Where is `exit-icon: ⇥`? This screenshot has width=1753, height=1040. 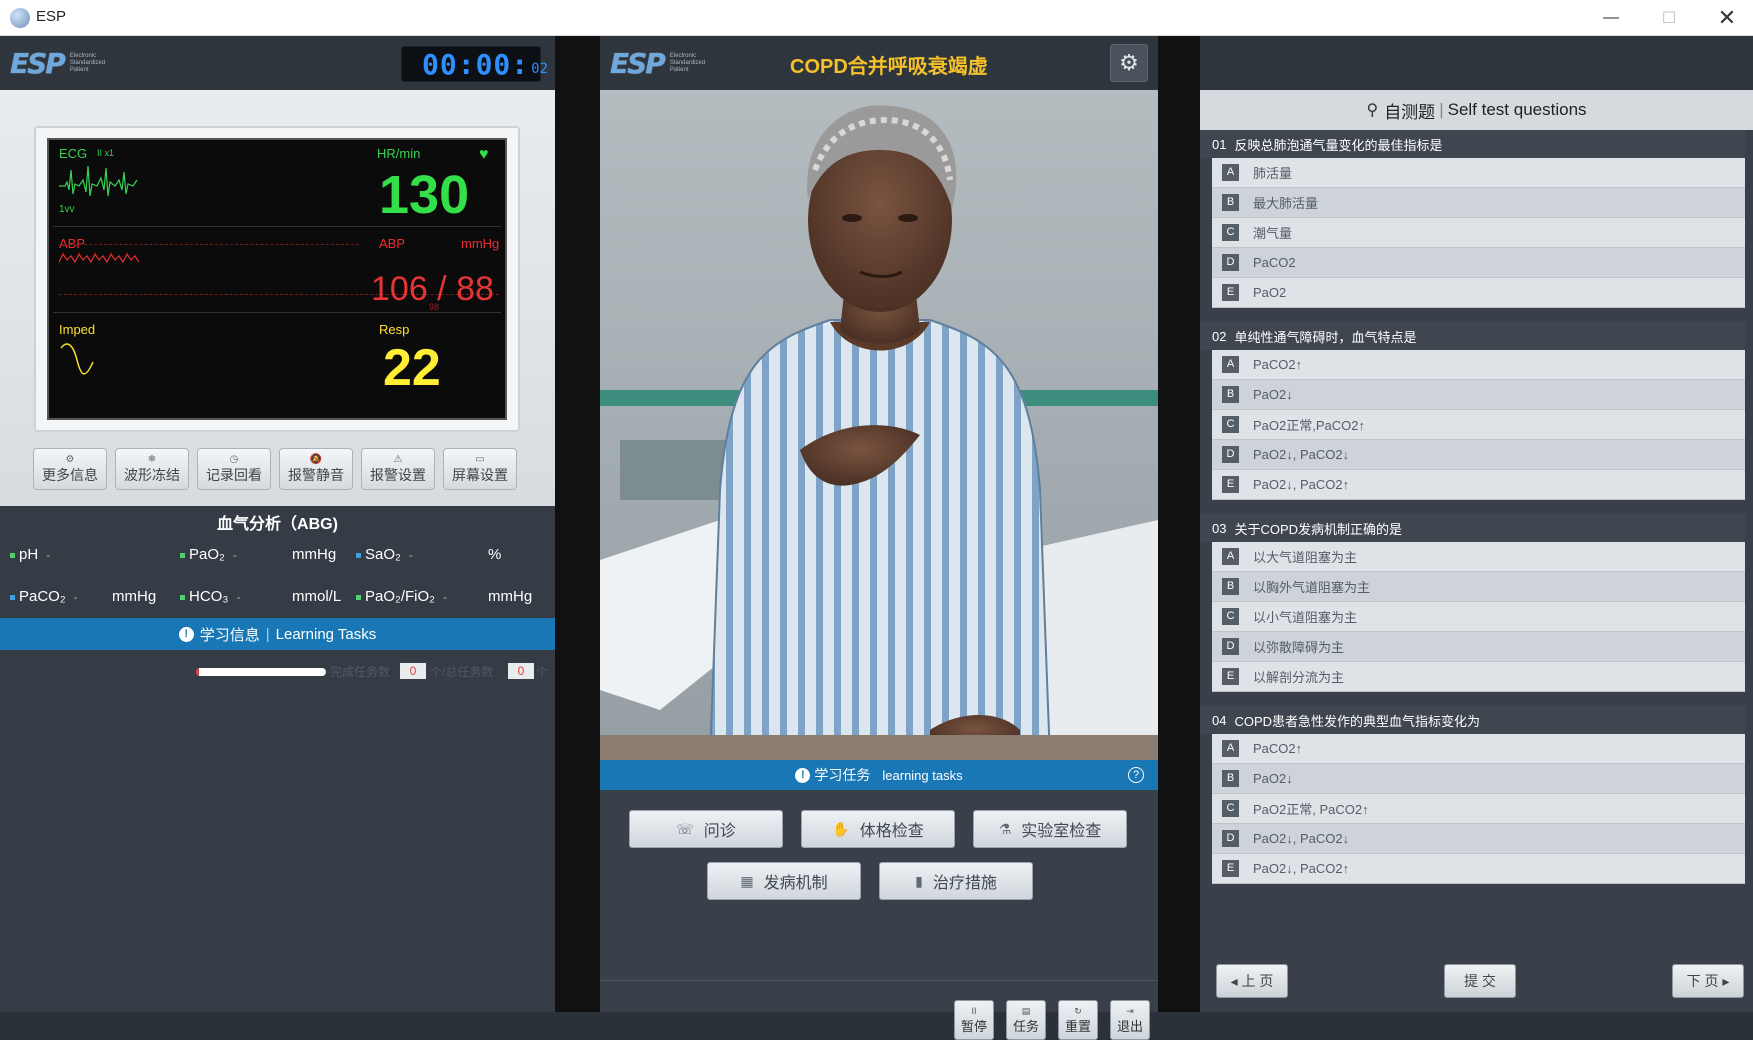
exit-icon: ⇥ is located at coordinates (1130, 1010).